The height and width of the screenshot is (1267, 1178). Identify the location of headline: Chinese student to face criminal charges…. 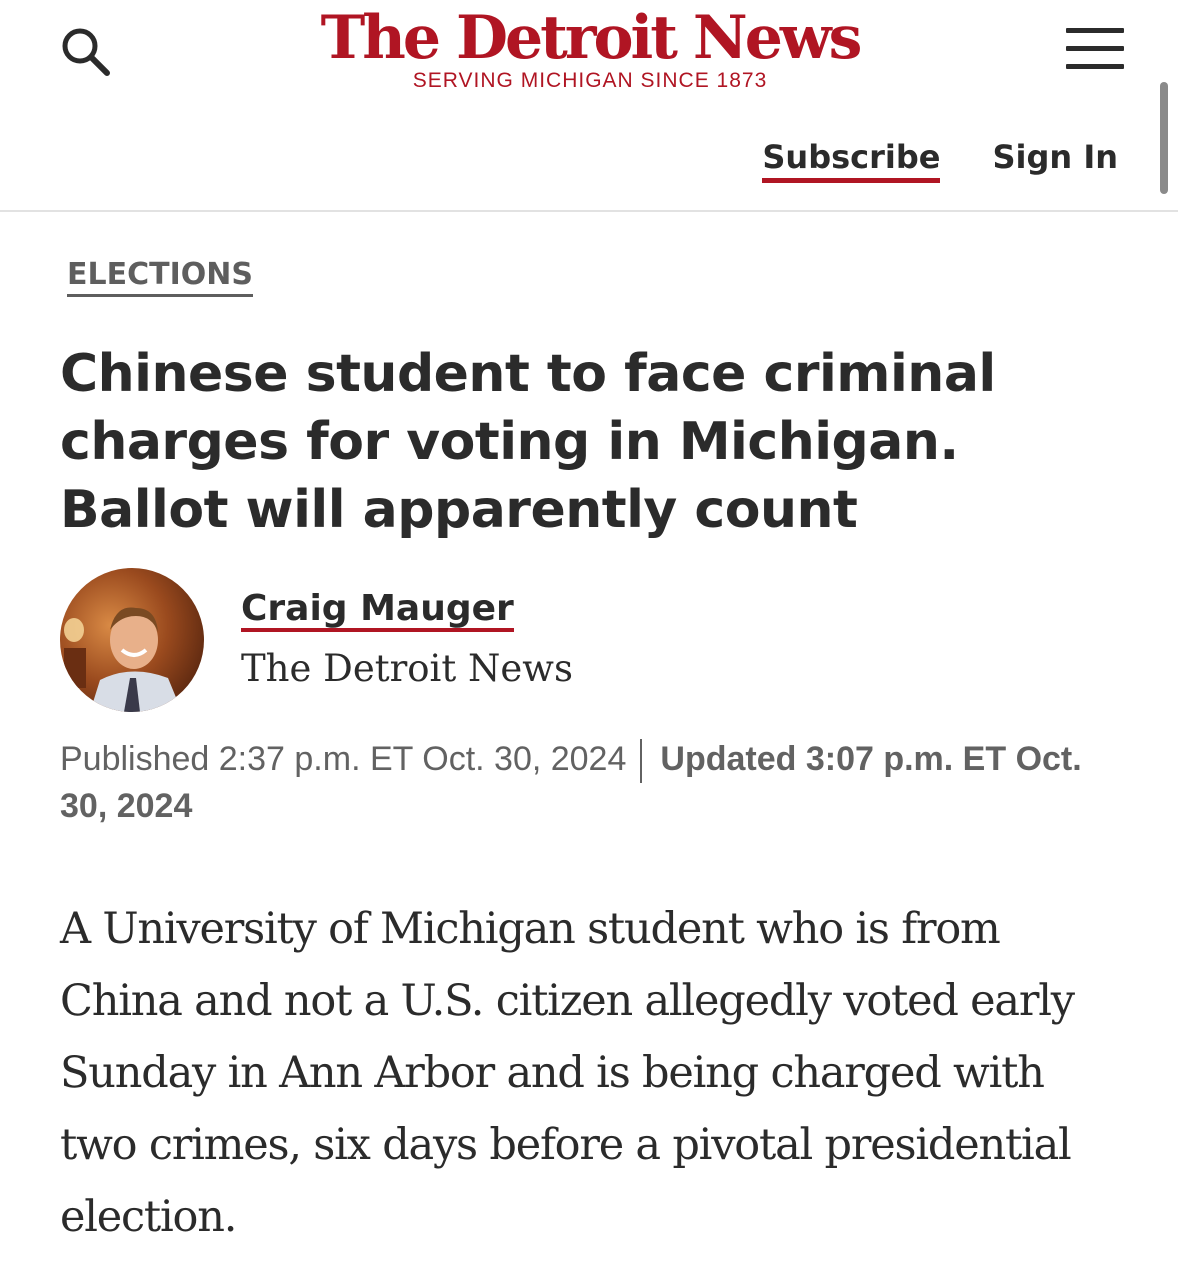
(528, 442).